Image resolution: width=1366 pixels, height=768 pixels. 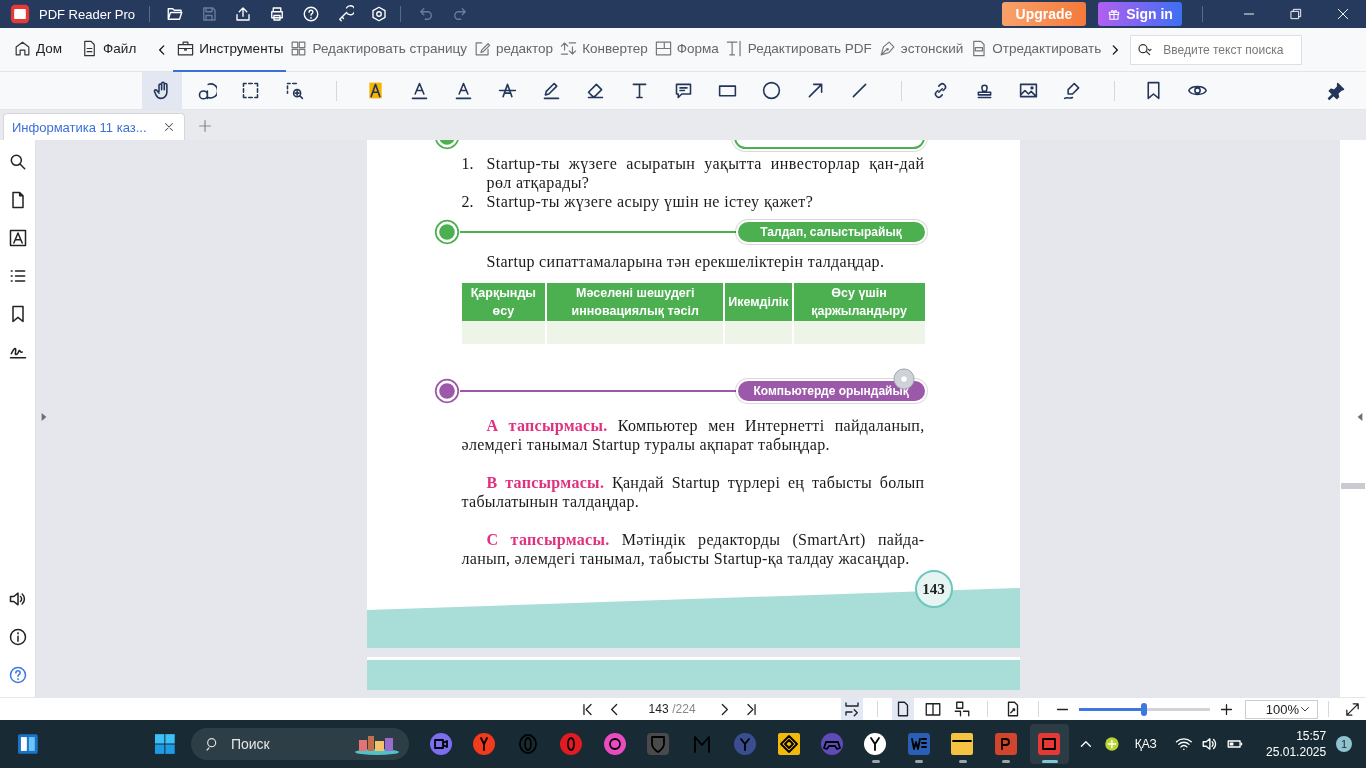 What do you see at coordinates (658, 744) in the screenshot?
I see `shield-icon` at bounding box center [658, 744].